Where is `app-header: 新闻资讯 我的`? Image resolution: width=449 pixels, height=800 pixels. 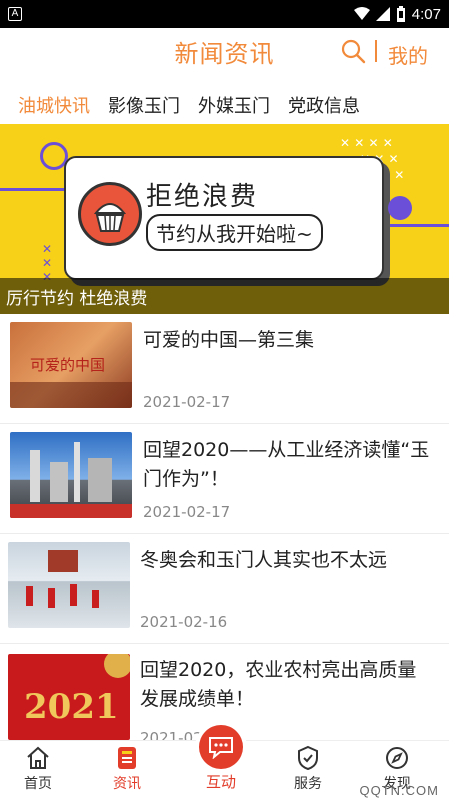 app-header: 新闻资讯 我的 is located at coordinates (224, 52).